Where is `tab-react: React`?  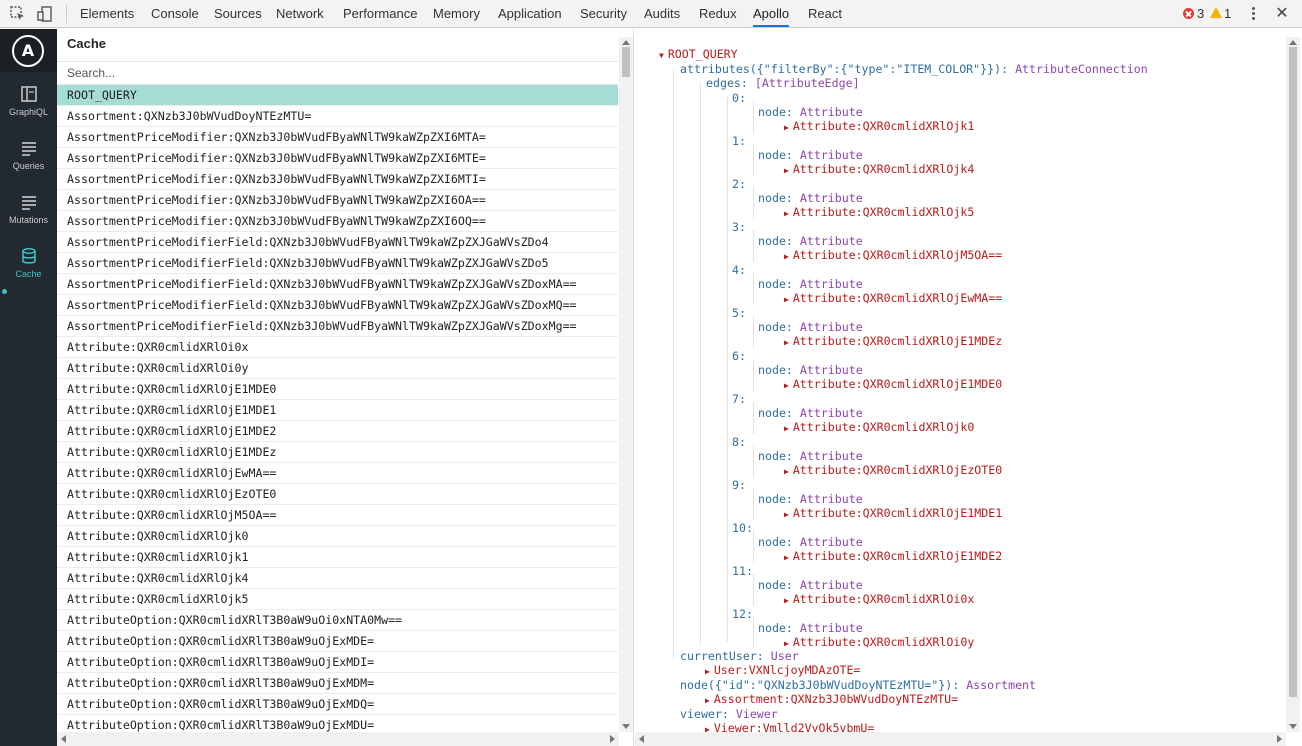 tab-react: React is located at coordinates (825, 13).